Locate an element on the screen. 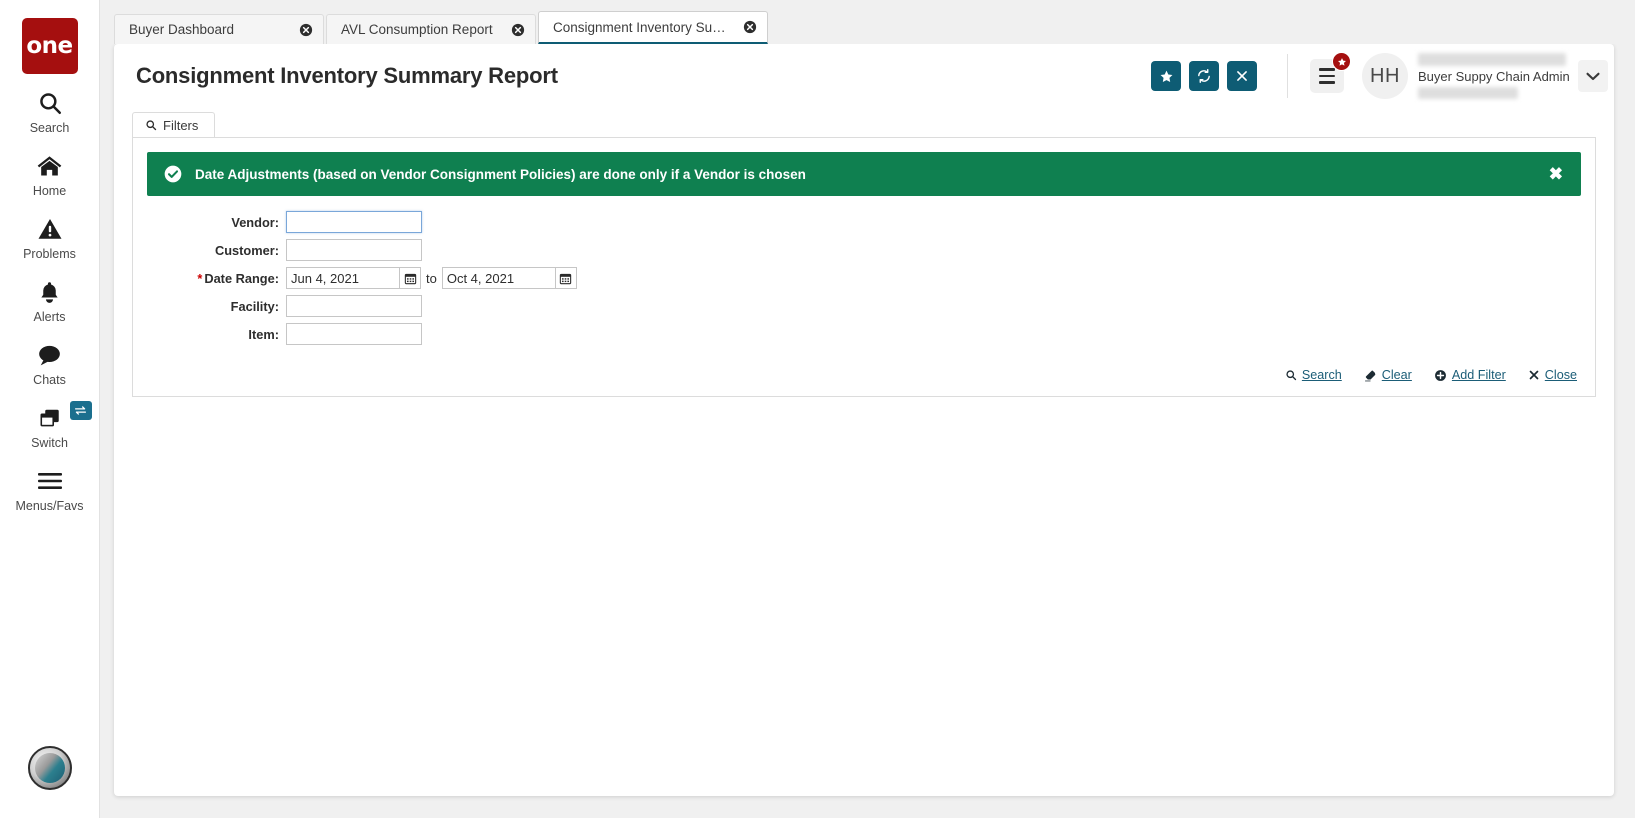 The width and height of the screenshot is (1635, 818). filters-tabstrip: Filters is located at coordinates (864, 124).